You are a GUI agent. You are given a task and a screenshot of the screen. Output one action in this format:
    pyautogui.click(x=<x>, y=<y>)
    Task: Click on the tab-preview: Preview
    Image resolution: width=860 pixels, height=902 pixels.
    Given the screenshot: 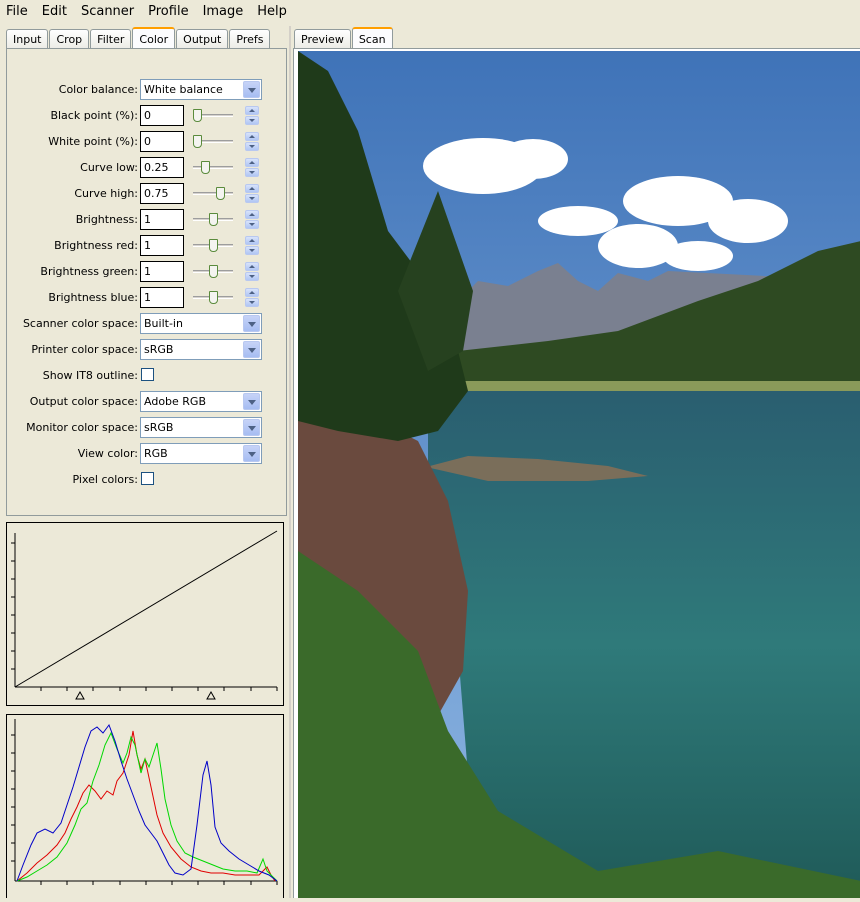 What is the action you would take?
    pyautogui.click(x=322, y=39)
    